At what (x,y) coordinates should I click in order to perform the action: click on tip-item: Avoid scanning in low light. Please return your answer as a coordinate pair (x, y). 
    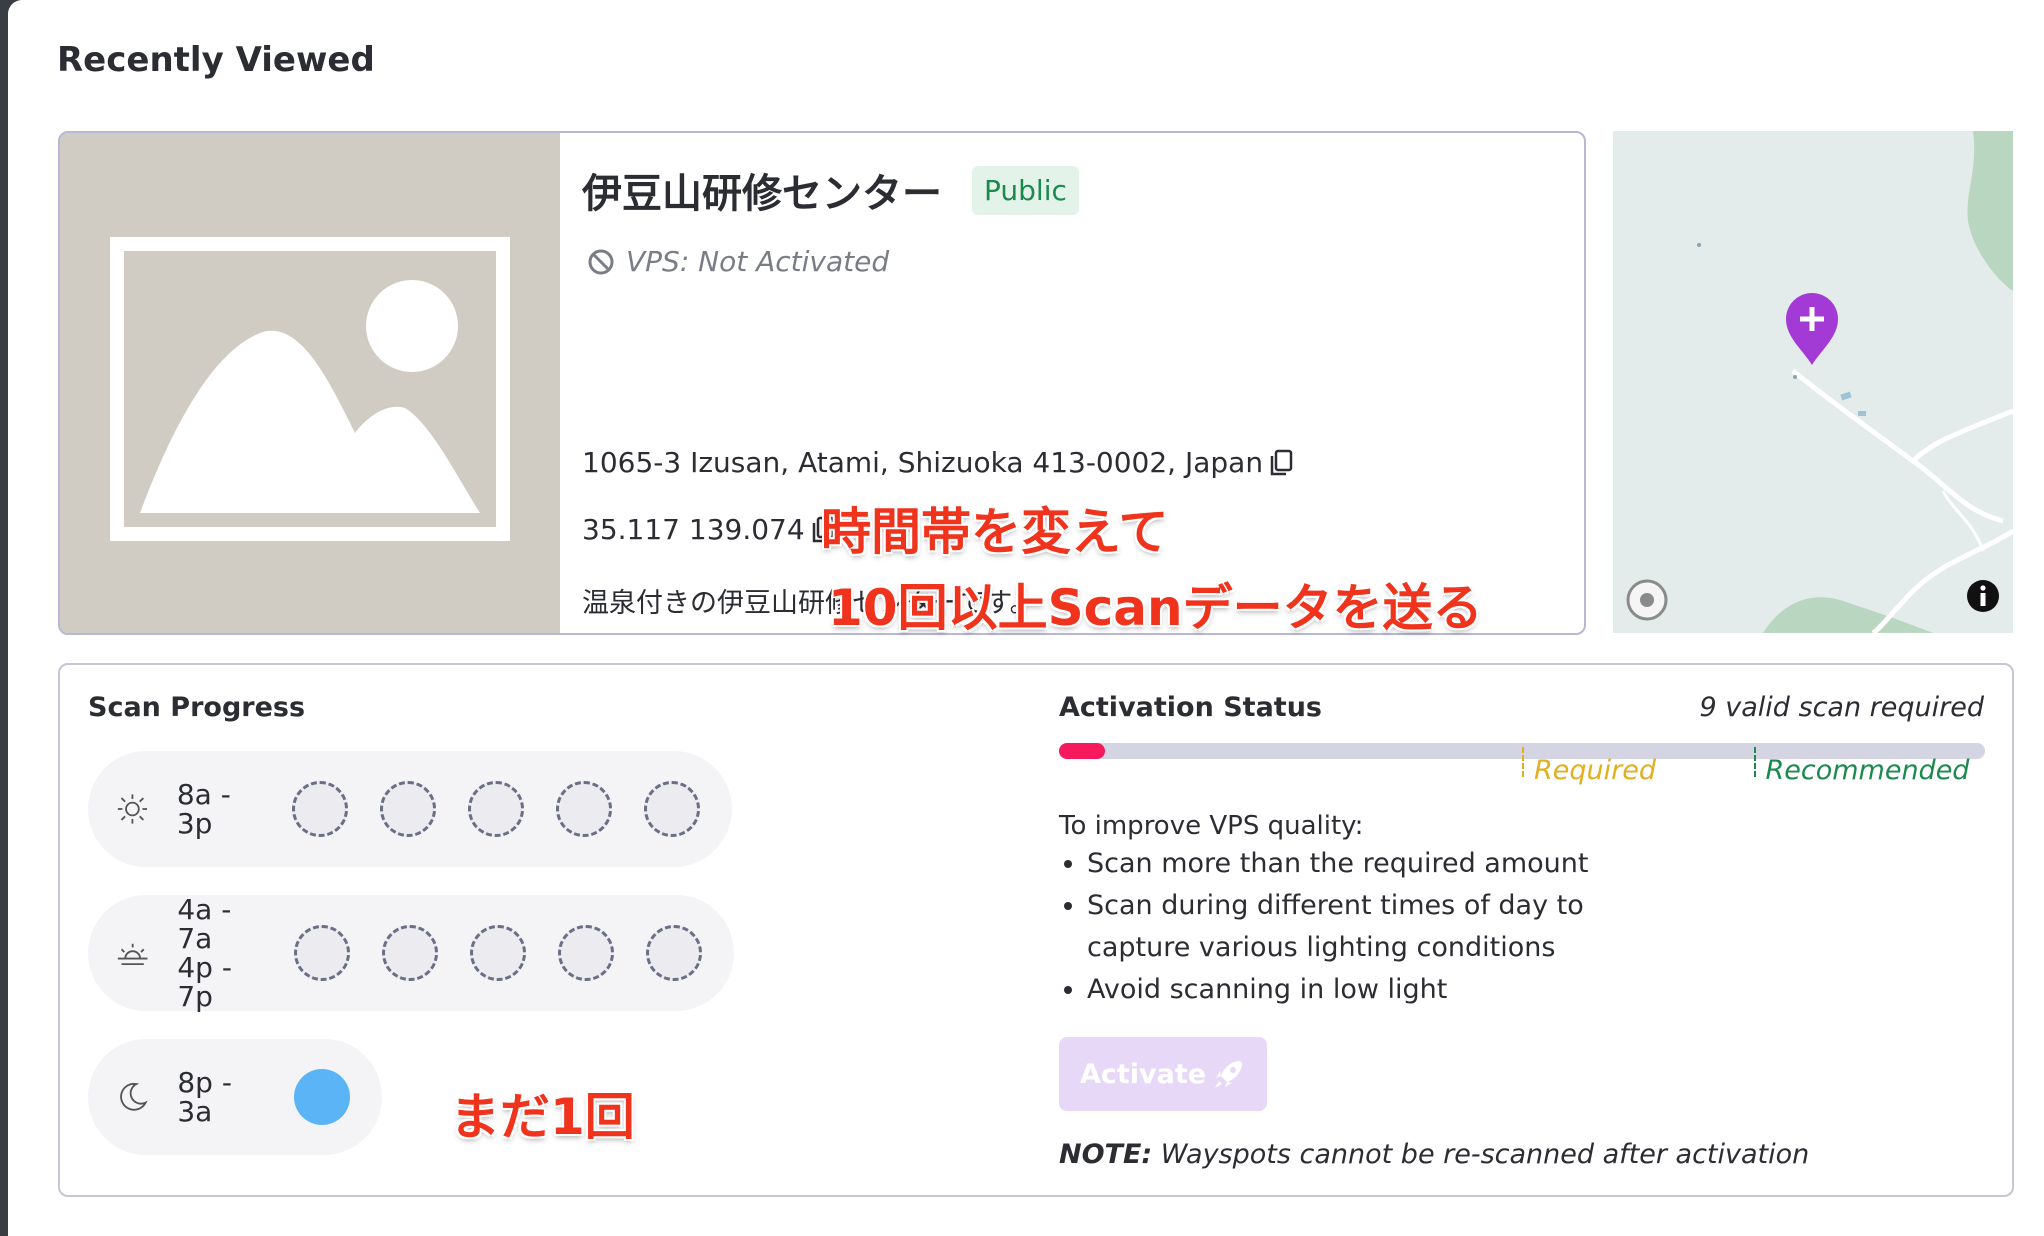
    Looking at the image, I should click on (1347, 990).